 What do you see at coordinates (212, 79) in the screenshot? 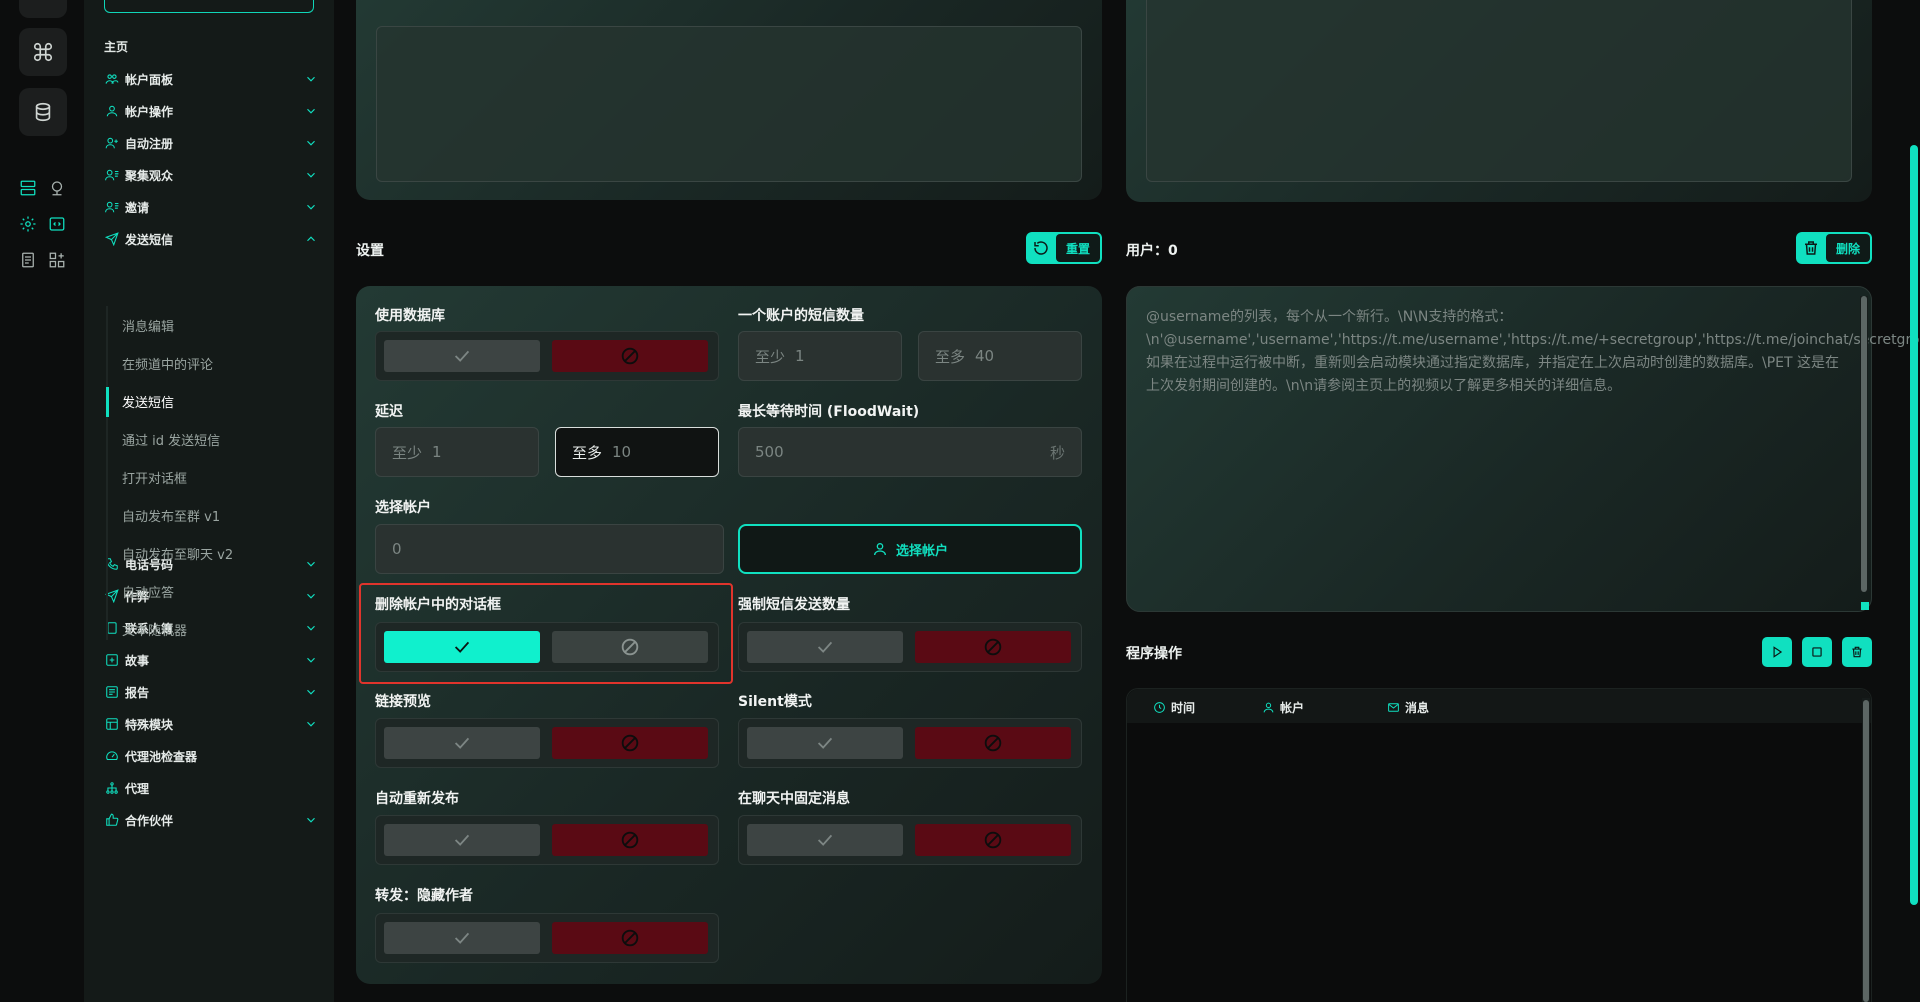
I see `sidebar-item-0: 帐户面板` at bounding box center [212, 79].